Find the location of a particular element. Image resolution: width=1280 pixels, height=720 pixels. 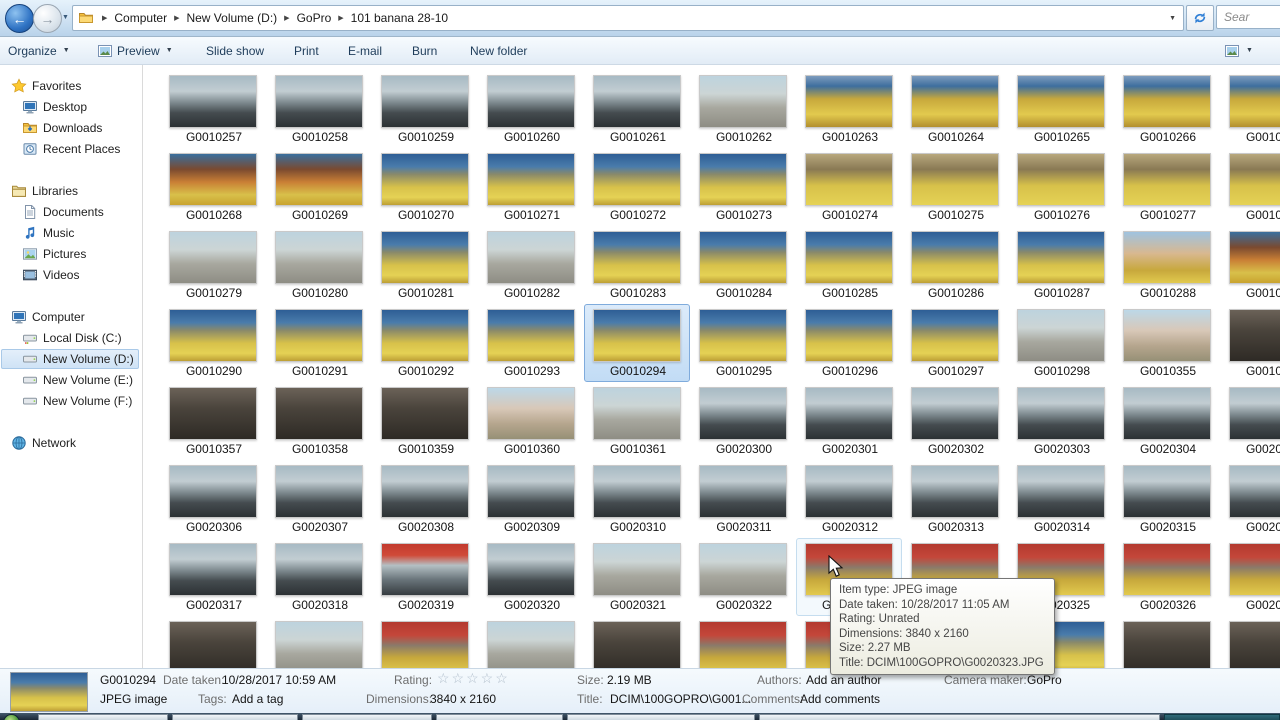

back-button: ← is located at coordinates (19, 18).